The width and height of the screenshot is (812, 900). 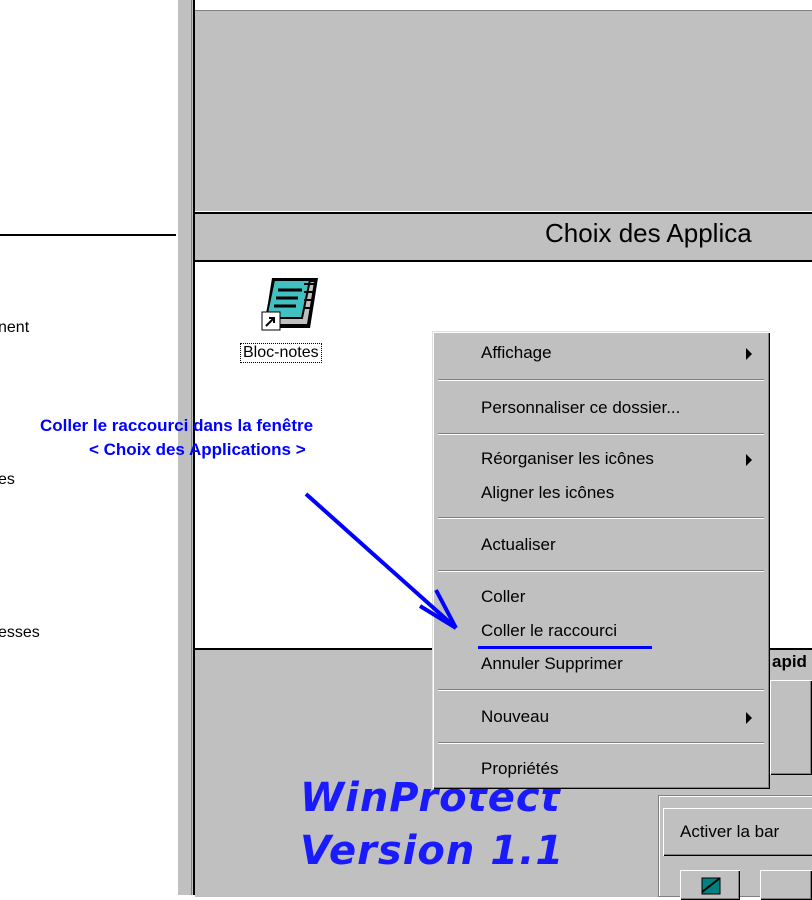 What do you see at coordinates (20, 633) in the screenshot?
I see `left-item: esses` at bounding box center [20, 633].